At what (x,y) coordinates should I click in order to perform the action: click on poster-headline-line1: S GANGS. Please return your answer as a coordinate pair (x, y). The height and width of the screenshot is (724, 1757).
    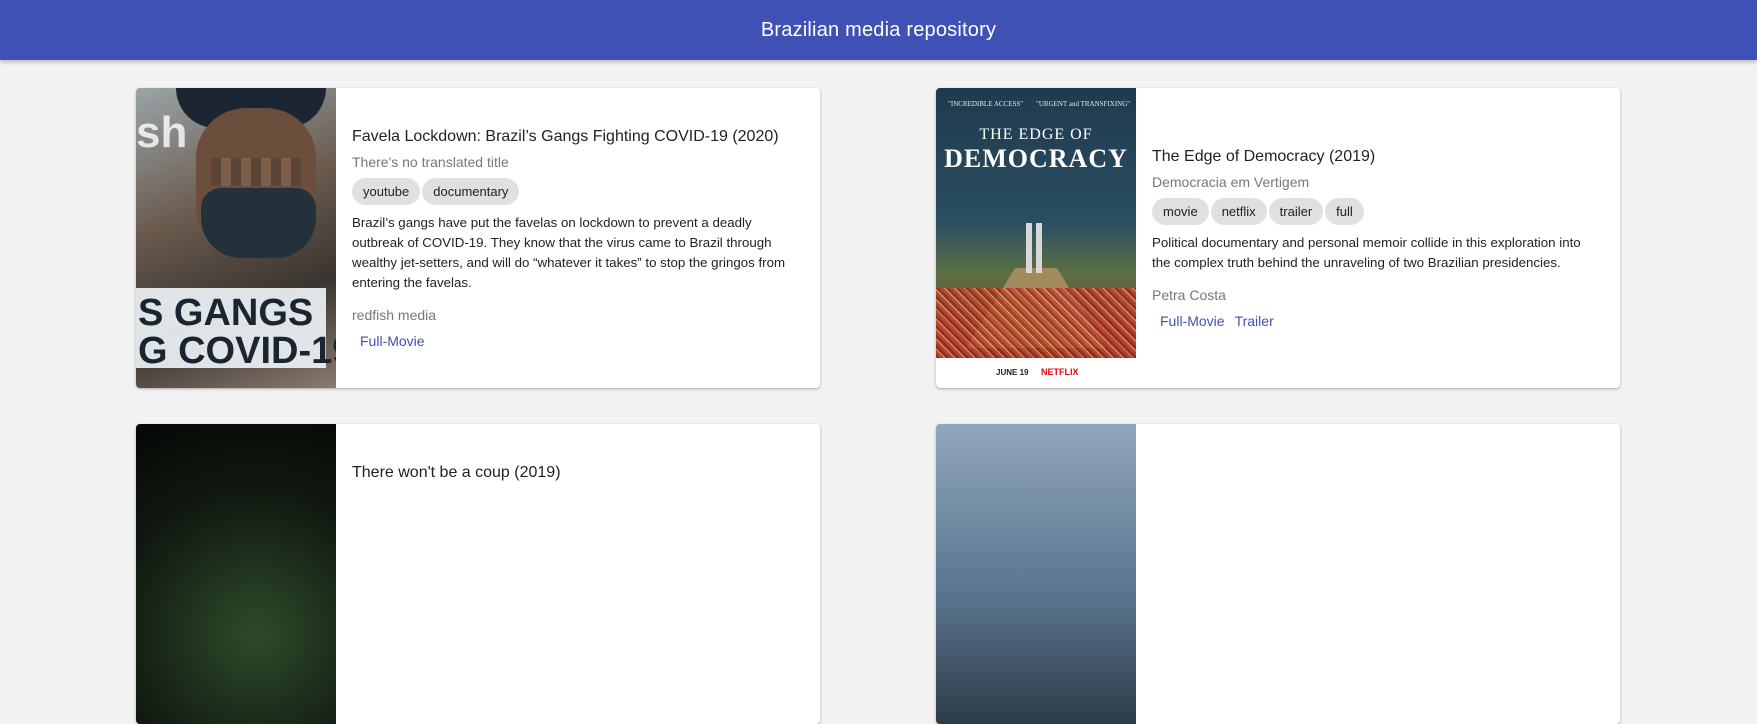
    Looking at the image, I should click on (226, 313).